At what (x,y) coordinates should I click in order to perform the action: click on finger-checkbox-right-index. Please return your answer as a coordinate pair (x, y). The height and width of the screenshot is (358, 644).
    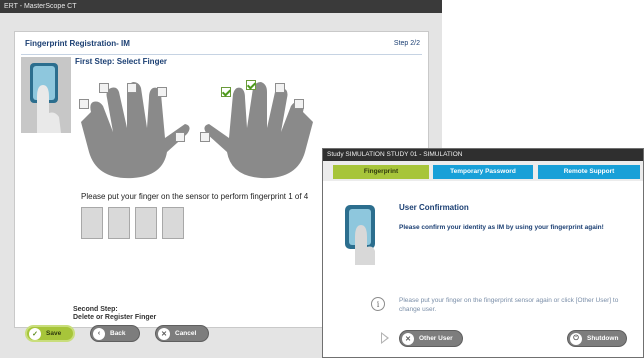
    Looking at the image, I should click on (226, 92).